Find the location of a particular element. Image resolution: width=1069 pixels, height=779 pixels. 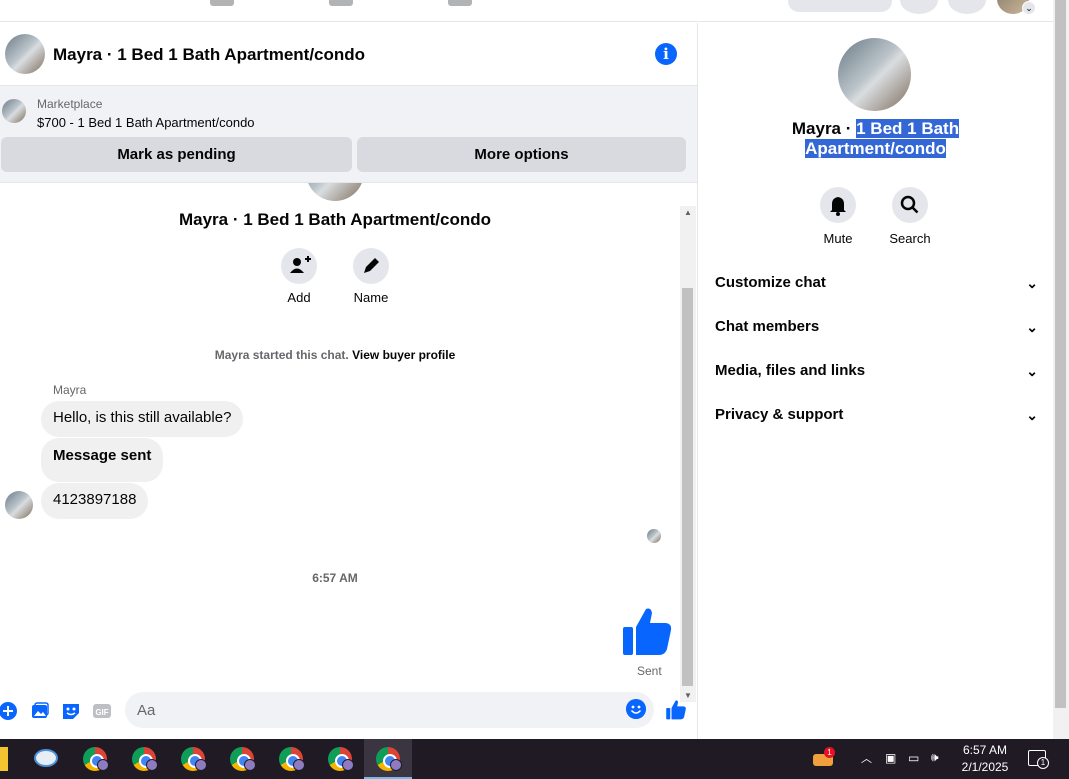

media-files-links-section: Media, files and links ⌄ is located at coordinates (876, 371).